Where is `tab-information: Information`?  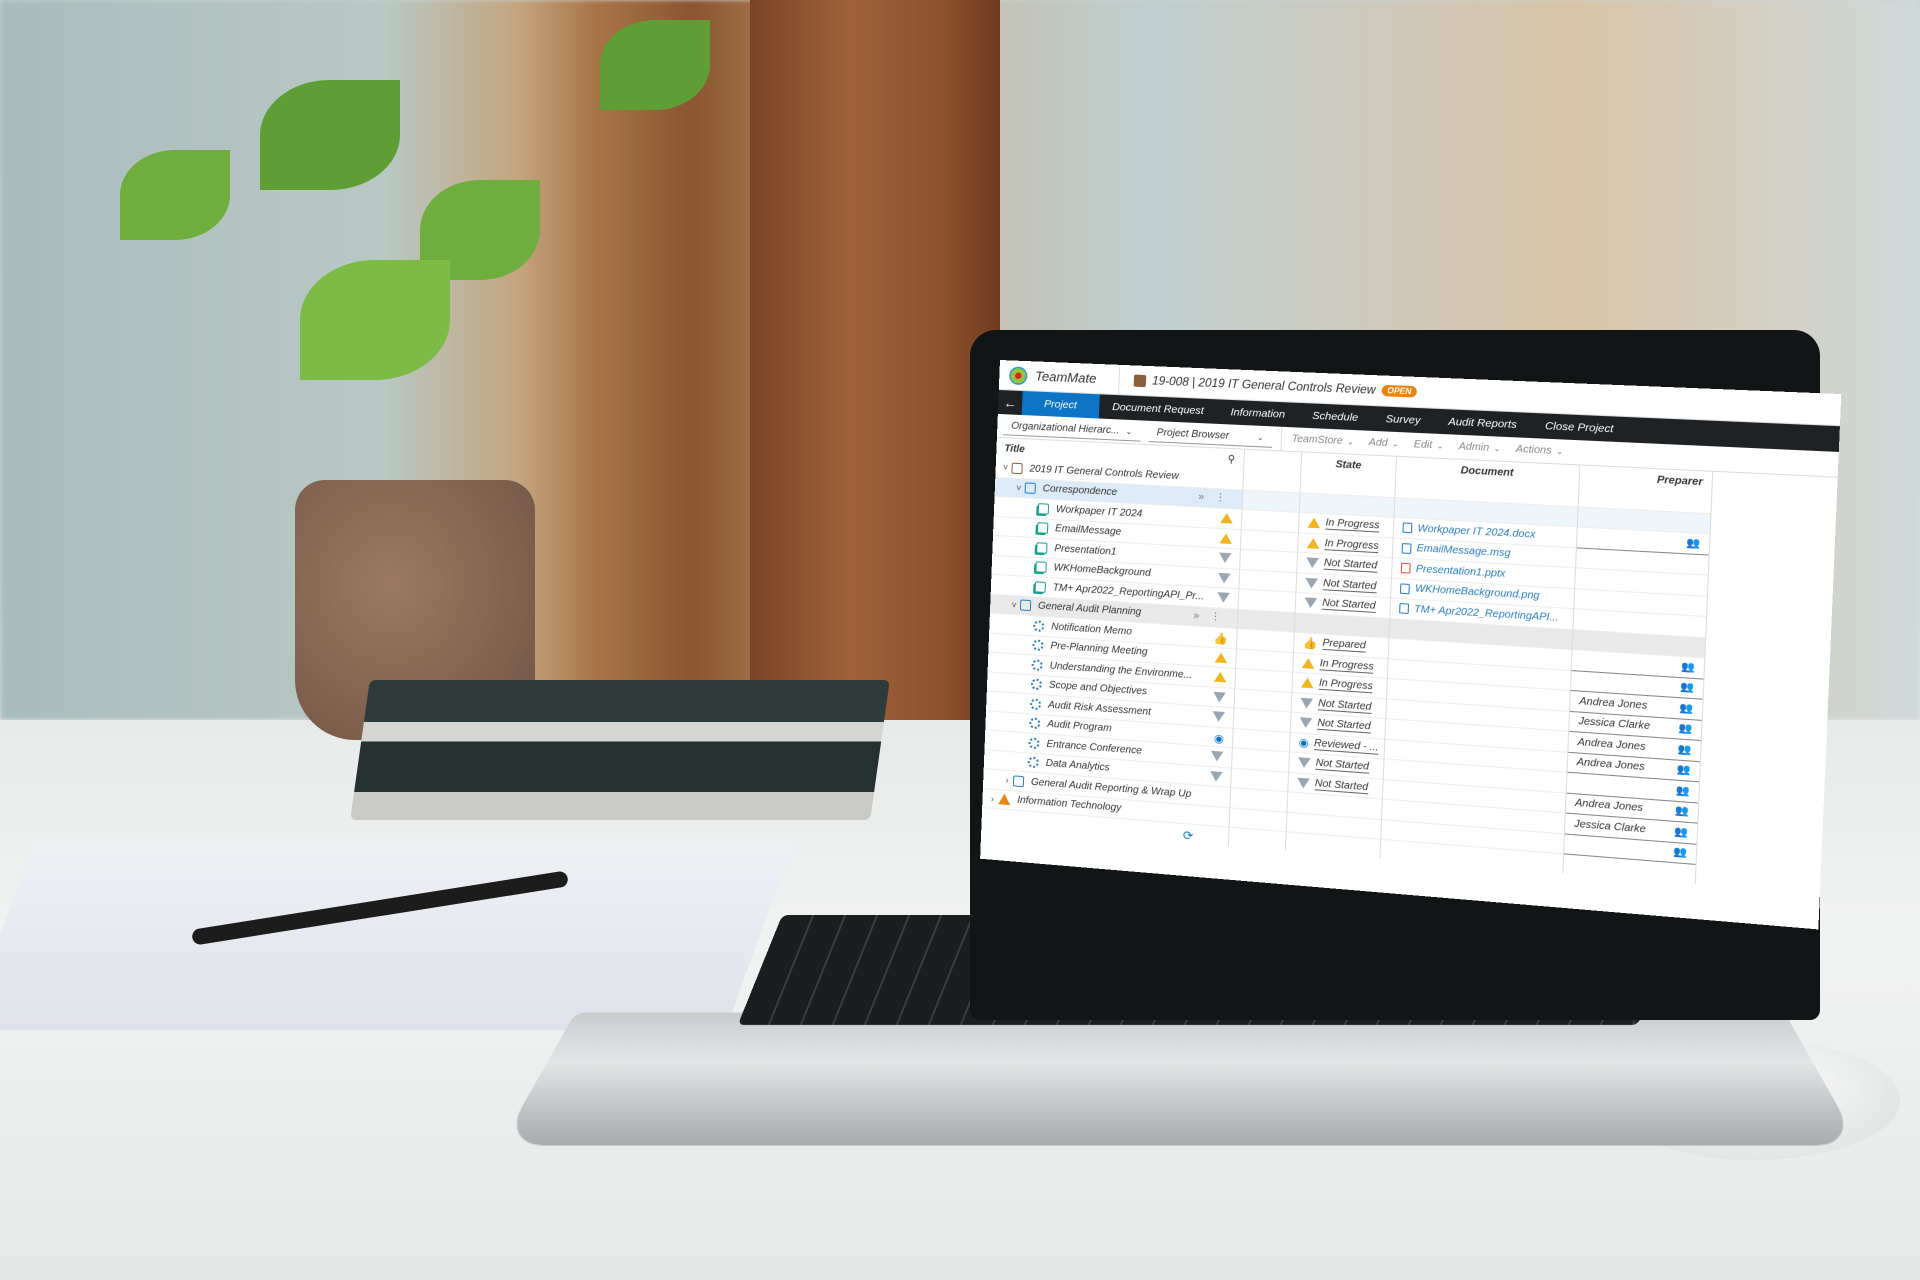 tab-information: Information is located at coordinates (1258, 413).